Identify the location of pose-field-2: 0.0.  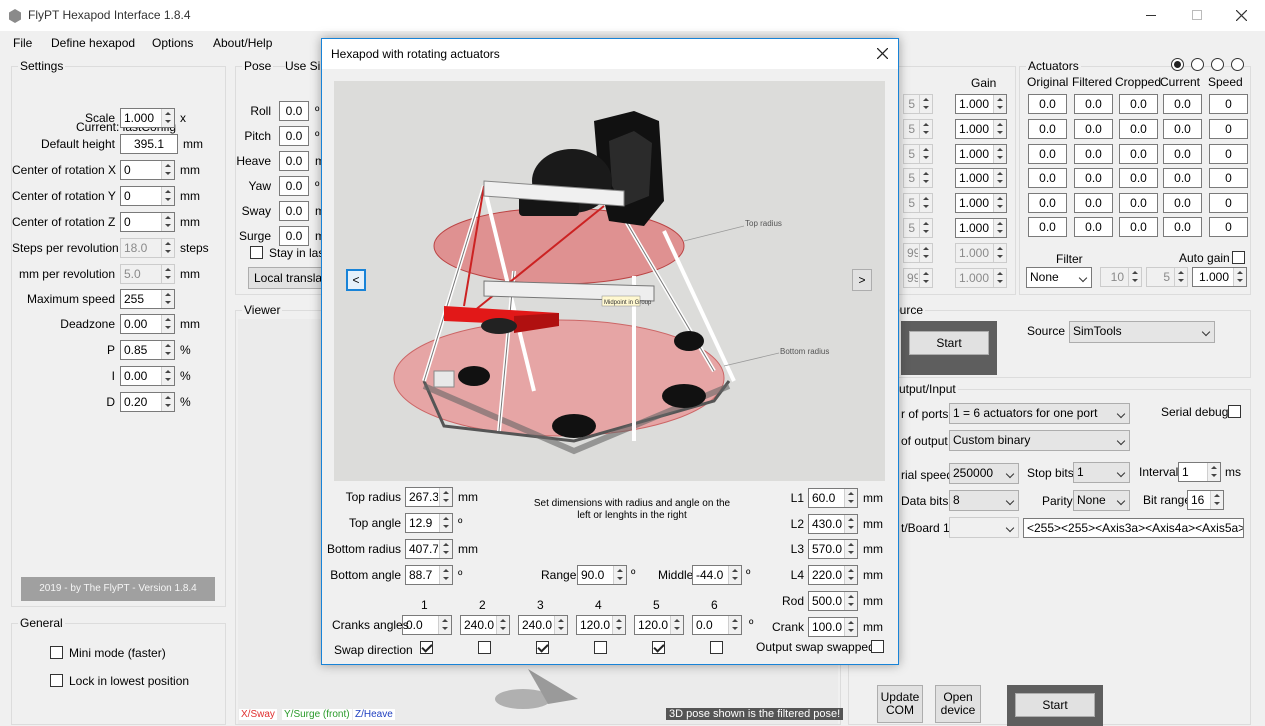
(294, 161).